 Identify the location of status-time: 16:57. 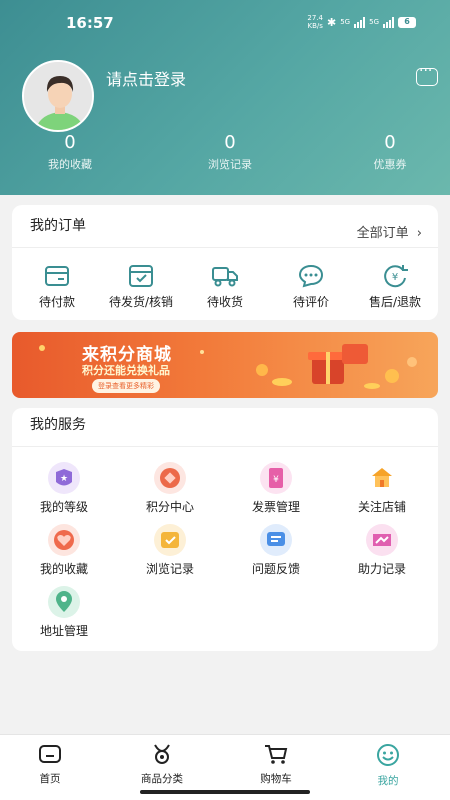
(90, 23).